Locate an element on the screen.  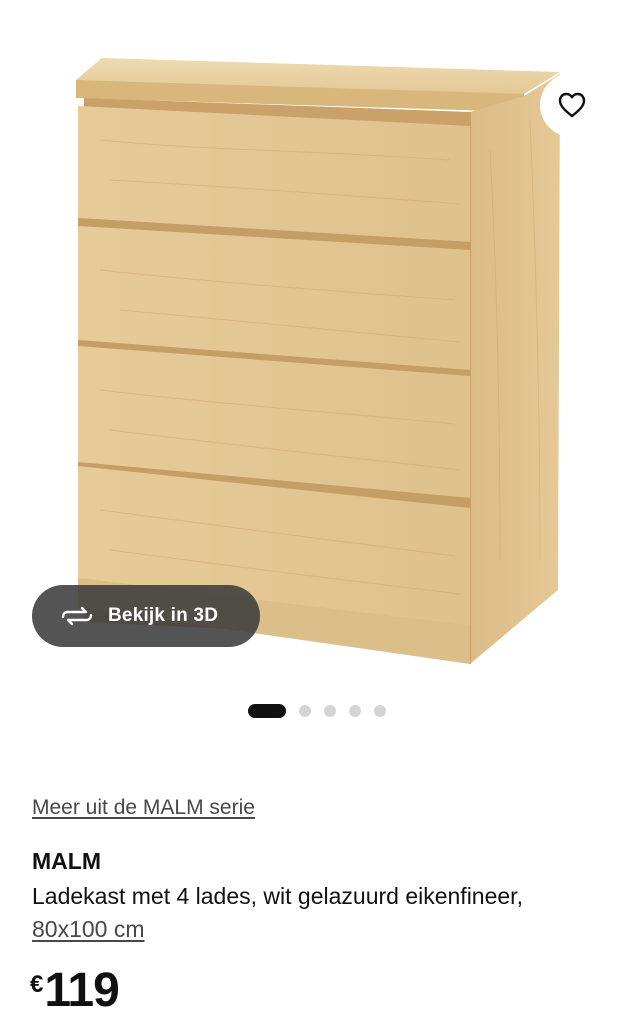
wishlist-button is located at coordinates (572, 105).